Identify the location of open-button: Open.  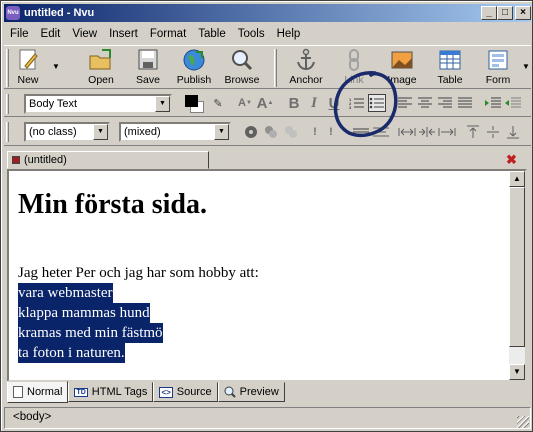
(101, 67).